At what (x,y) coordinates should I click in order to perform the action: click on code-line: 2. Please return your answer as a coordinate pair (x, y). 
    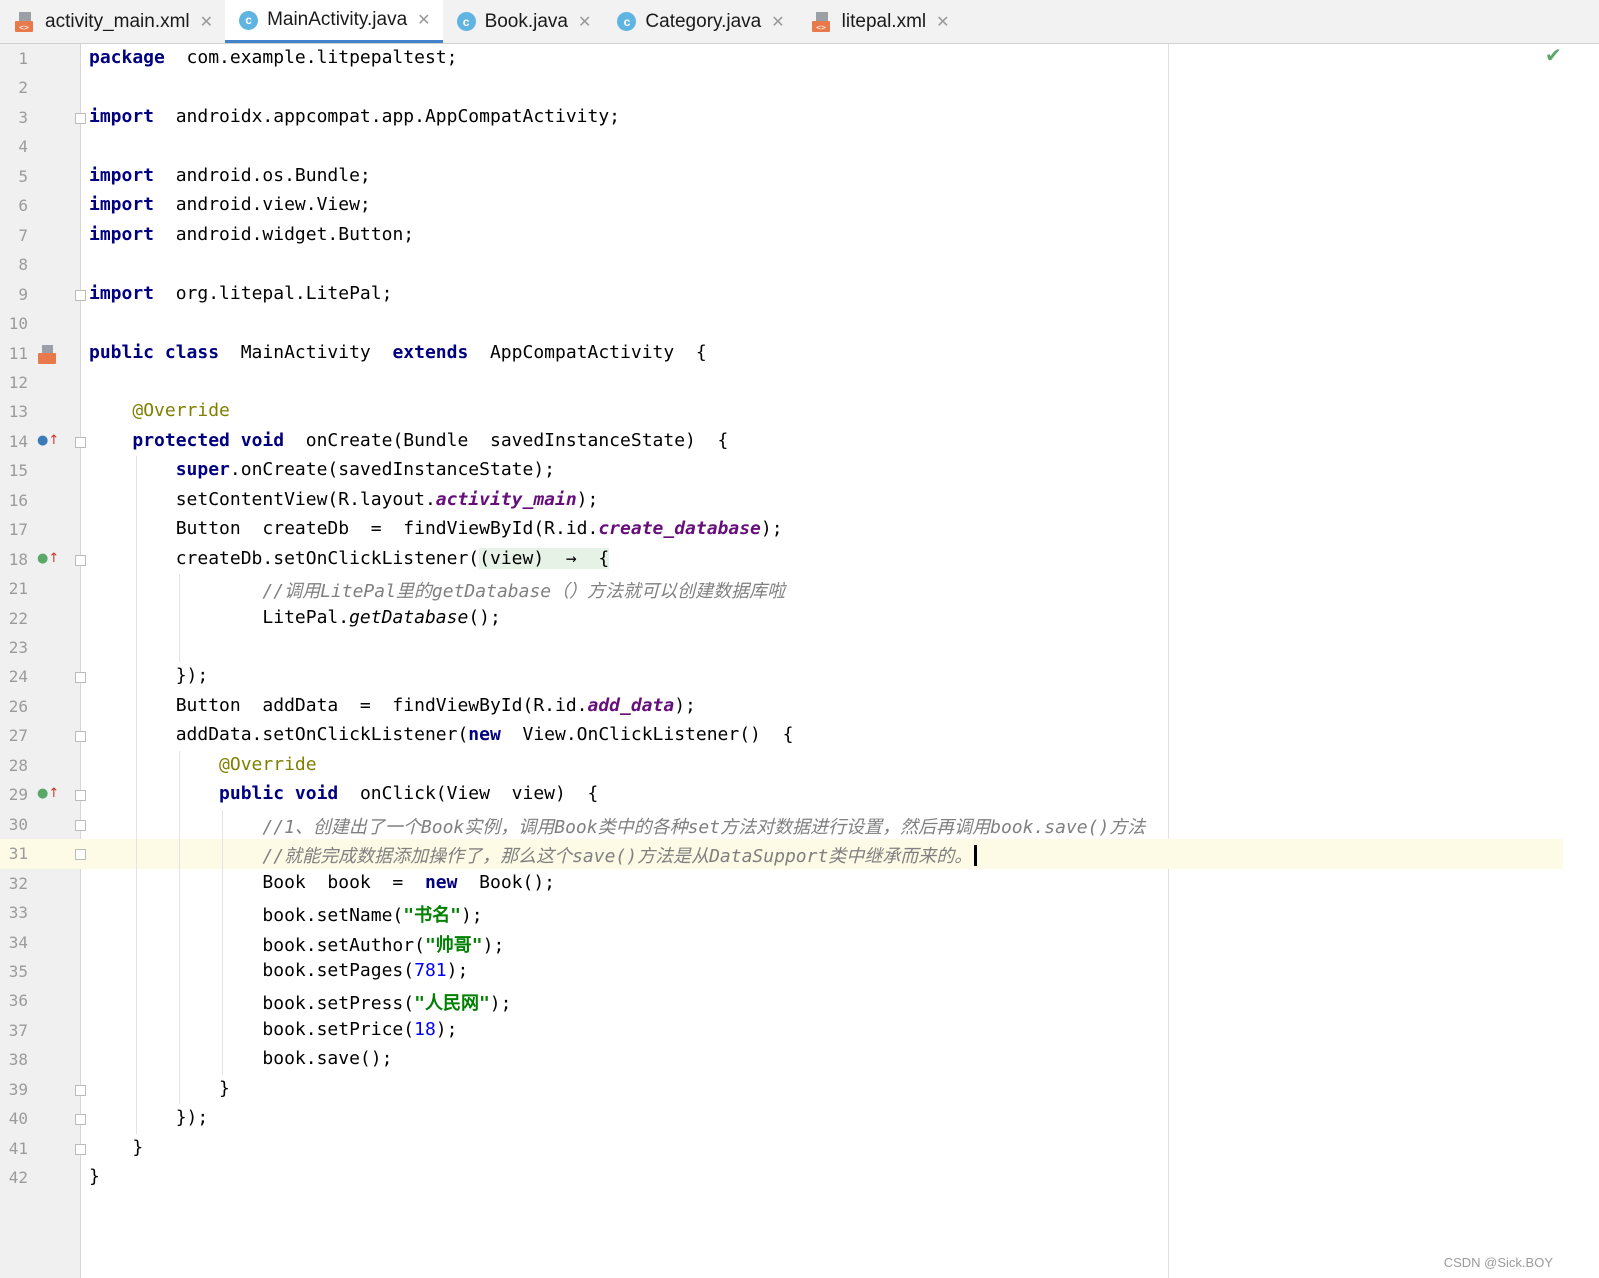
    Looking at the image, I should click on (781, 88).